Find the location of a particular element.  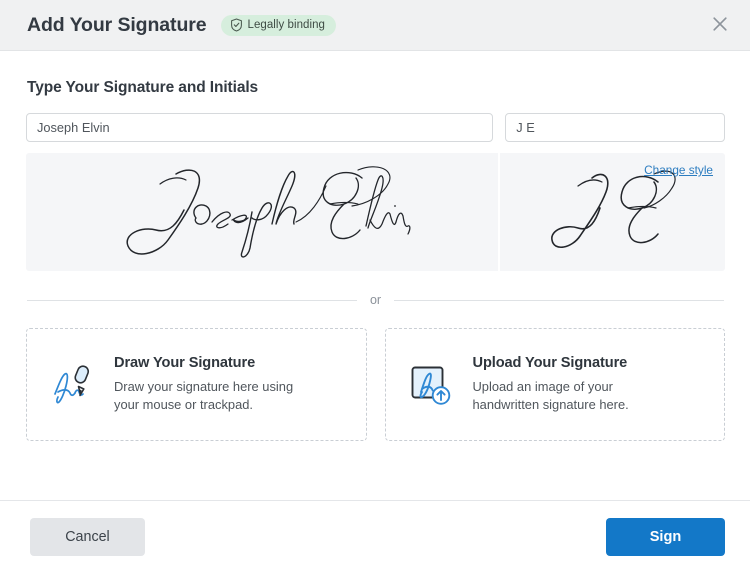

close-icon is located at coordinates (720, 25).